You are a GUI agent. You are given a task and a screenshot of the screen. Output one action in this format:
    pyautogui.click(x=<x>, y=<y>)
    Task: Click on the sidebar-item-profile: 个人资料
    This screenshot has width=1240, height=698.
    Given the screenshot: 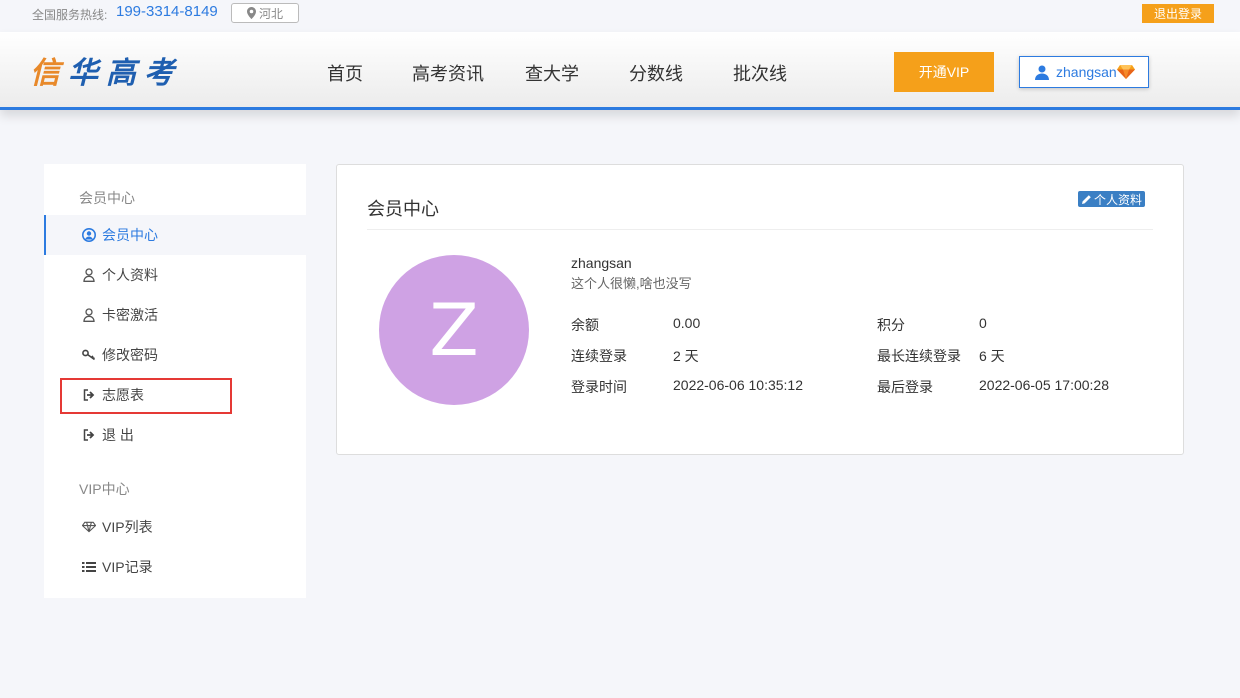 What is the action you would take?
    pyautogui.click(x=175, y=275)
    